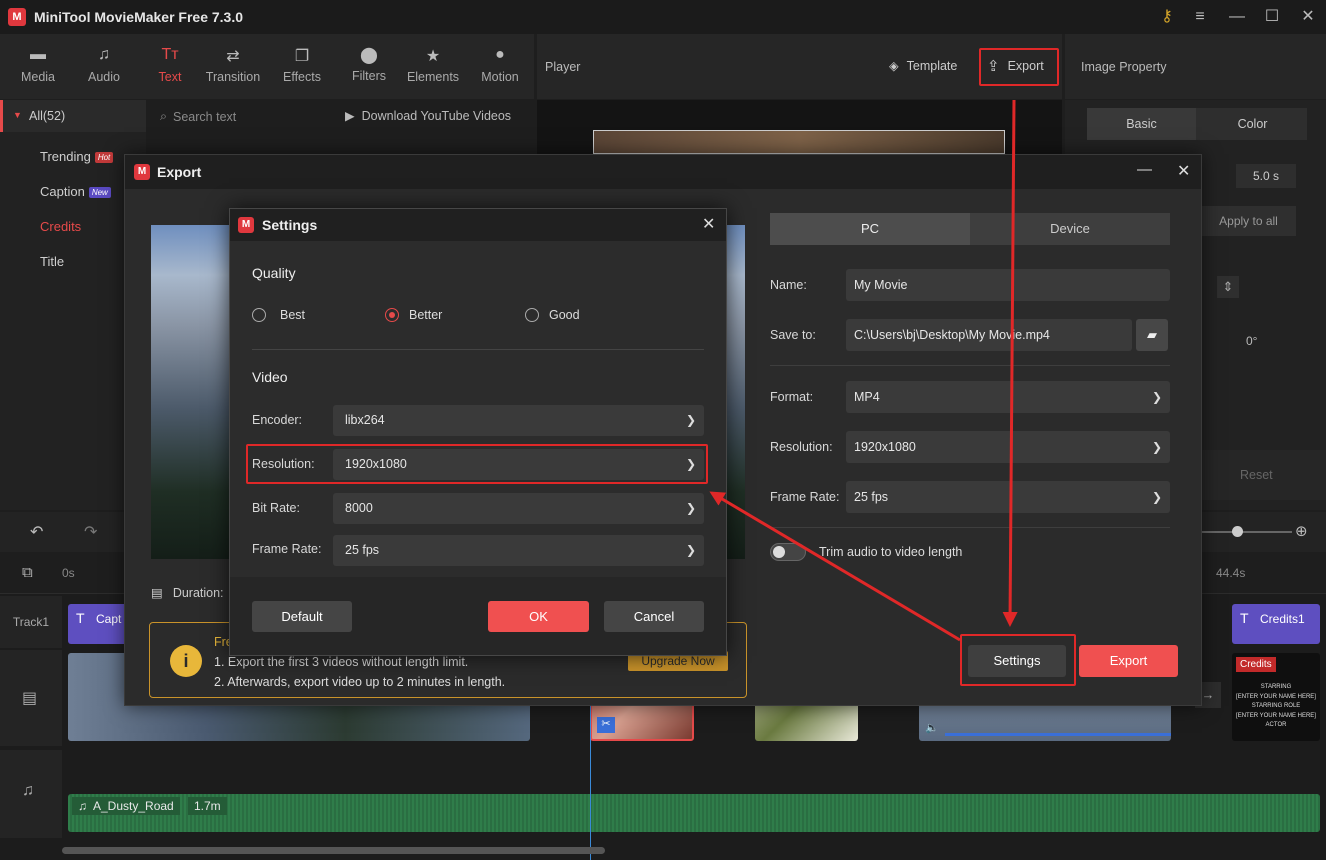 This screenshot has height=860, width=1326. I want to click on arrow-settings-to-resolution, so click(835, 566).